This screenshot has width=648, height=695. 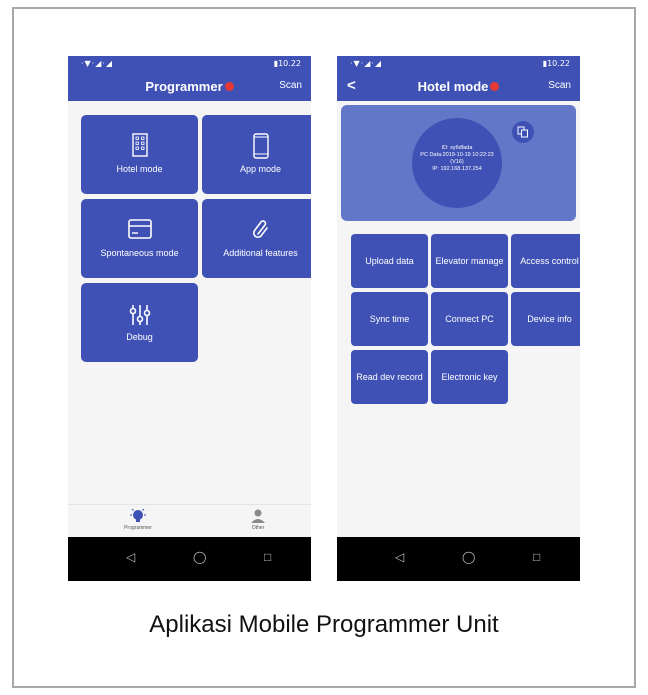 I want to click on tile-label: Hotel mode, so click(x=139, y=169).